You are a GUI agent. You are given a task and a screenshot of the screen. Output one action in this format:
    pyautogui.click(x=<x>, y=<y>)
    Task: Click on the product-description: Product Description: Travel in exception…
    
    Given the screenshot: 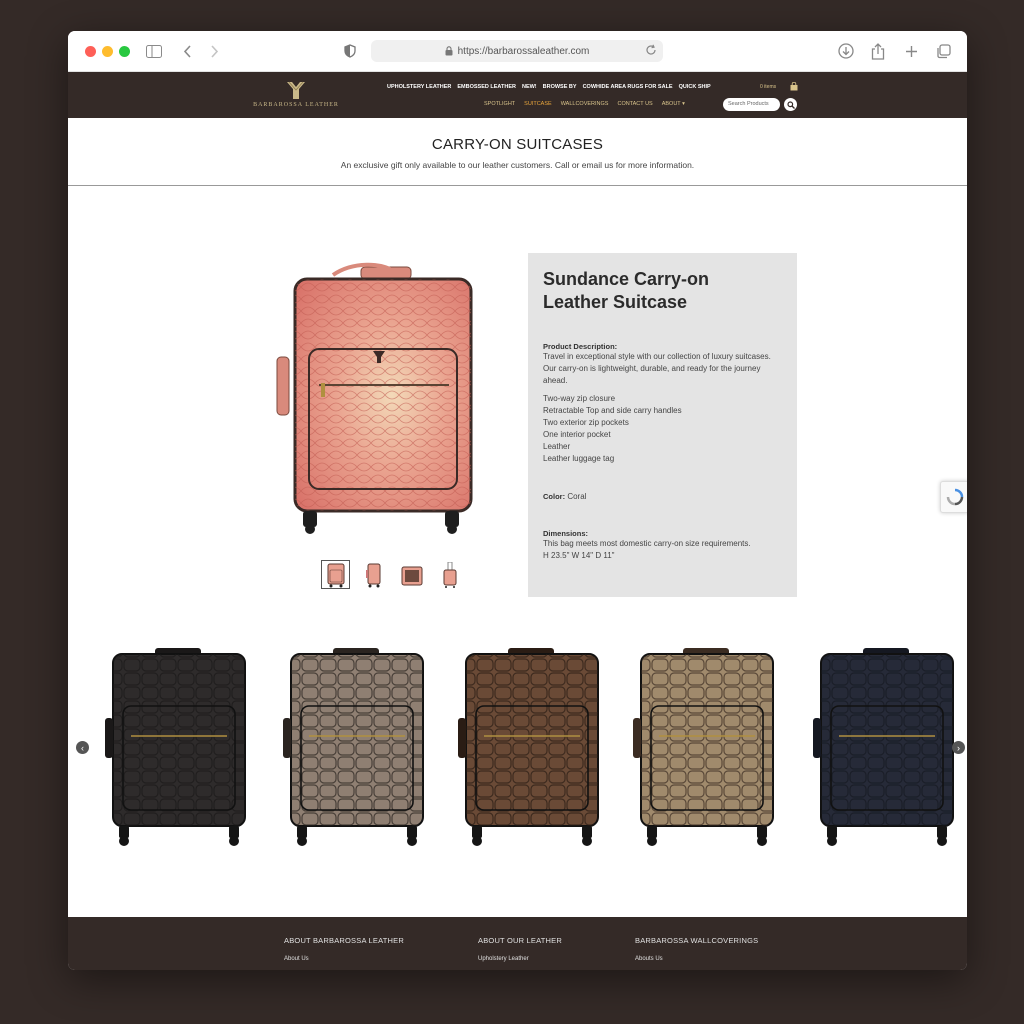 What is the action you would take?
    pyautogui.click(x=662, y=364)
    